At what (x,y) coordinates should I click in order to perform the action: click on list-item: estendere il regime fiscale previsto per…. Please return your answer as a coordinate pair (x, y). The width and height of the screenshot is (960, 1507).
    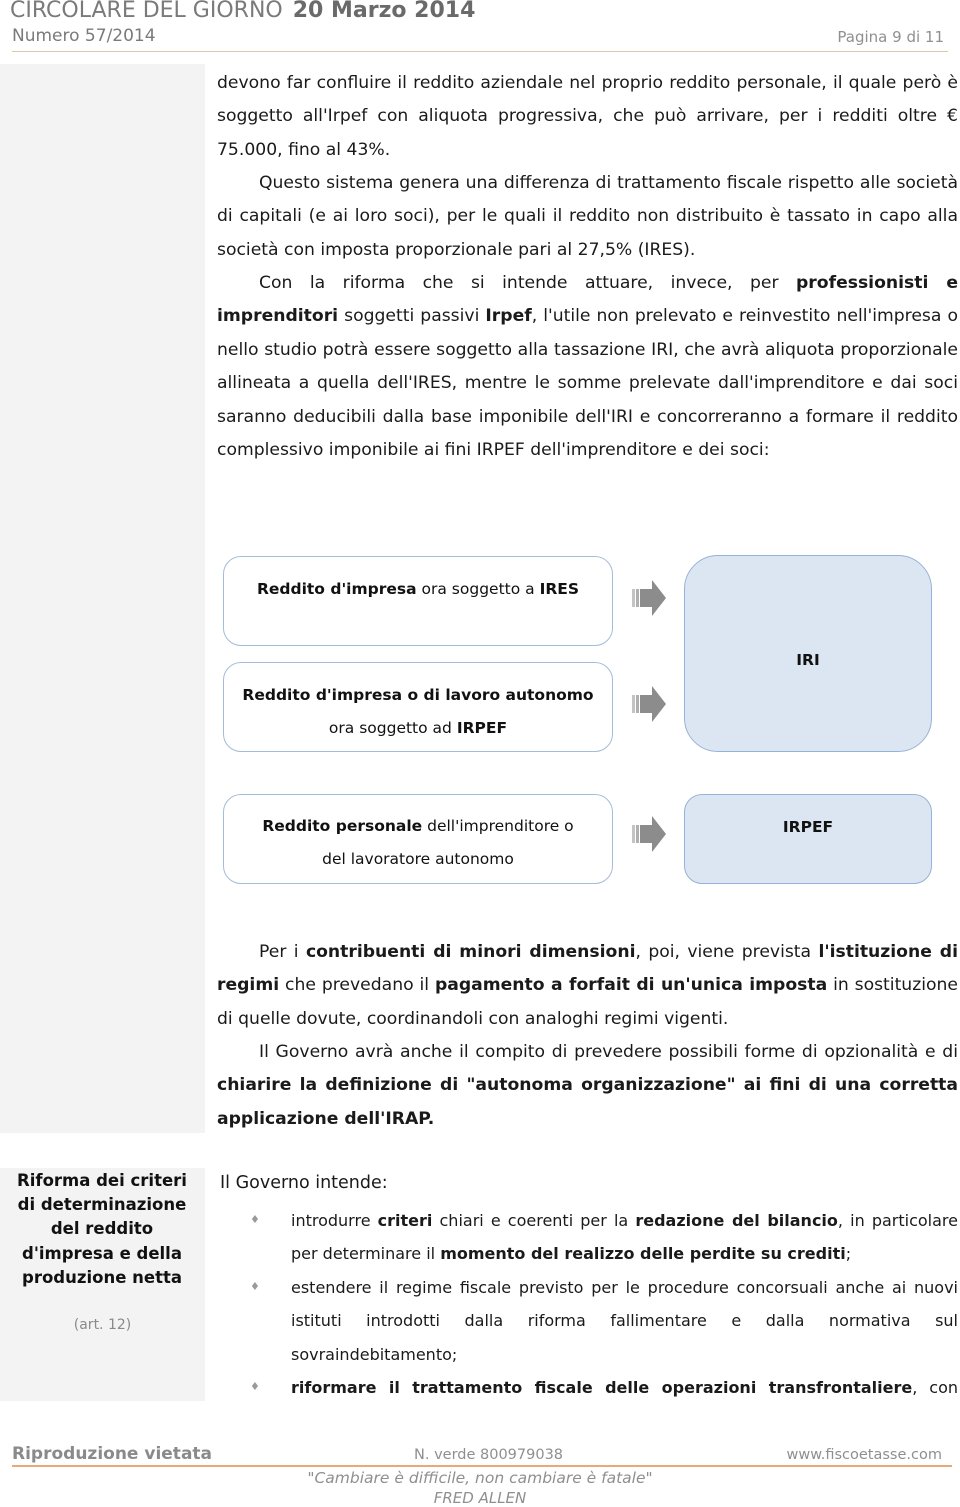
    Looking at the image, I should click on (624, 1321).